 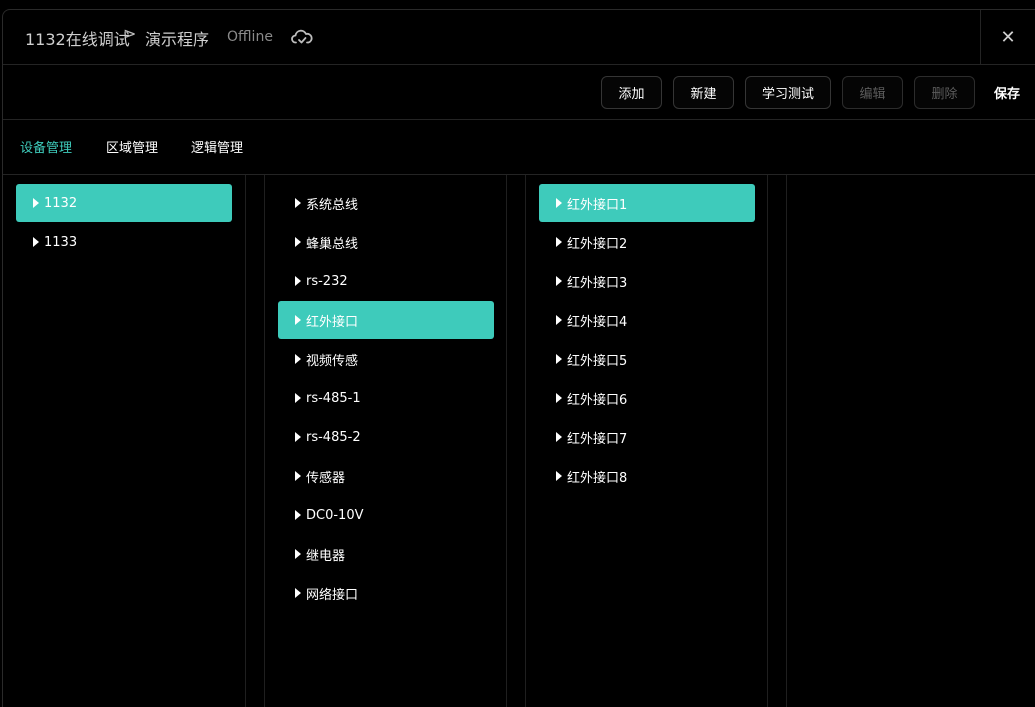 What do you see at coordinates (631, 92) in the screenshot?
I see `add-button: 添加` at bounding box center [631, 92].